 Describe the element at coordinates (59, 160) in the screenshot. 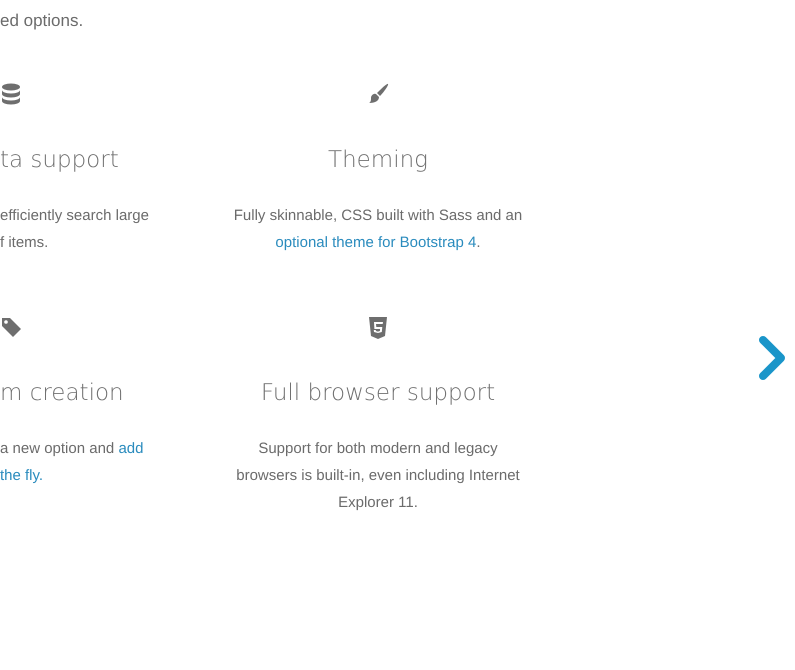

I see `feature-title: ta support` at that location.